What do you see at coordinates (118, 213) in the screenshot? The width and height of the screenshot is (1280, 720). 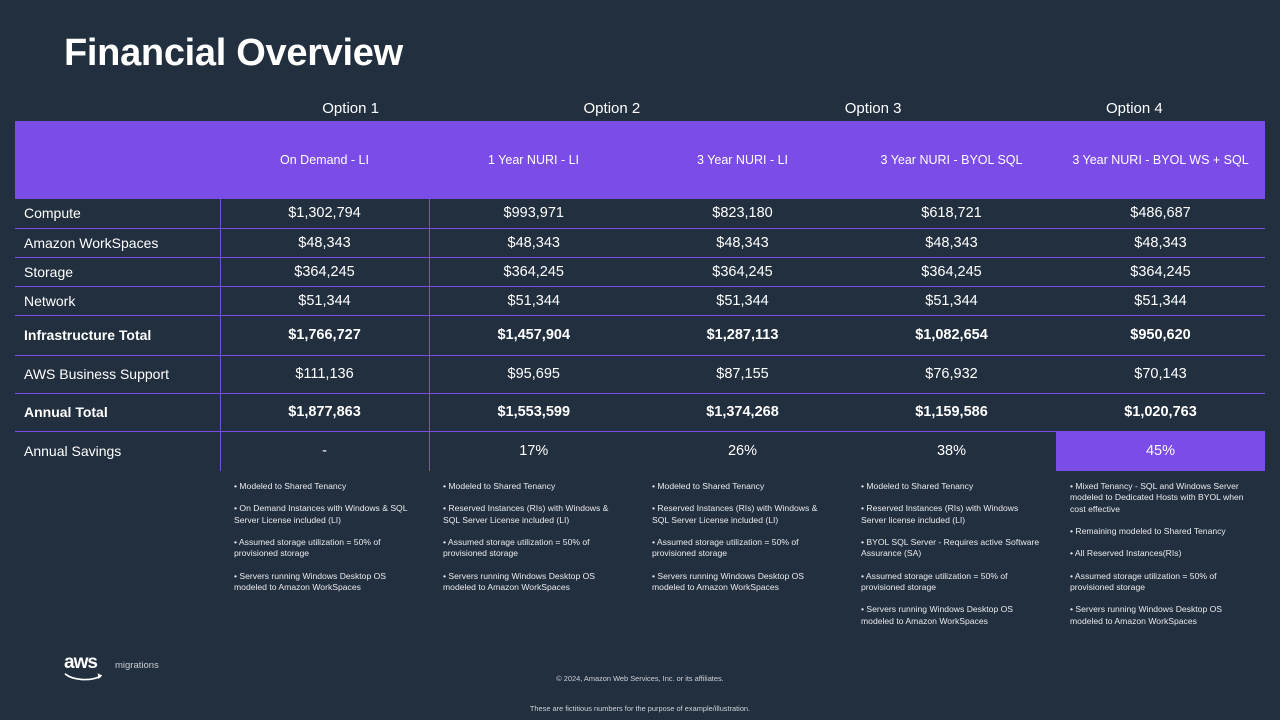 I see `row-label: Compute` at bounding box center [118, 213].